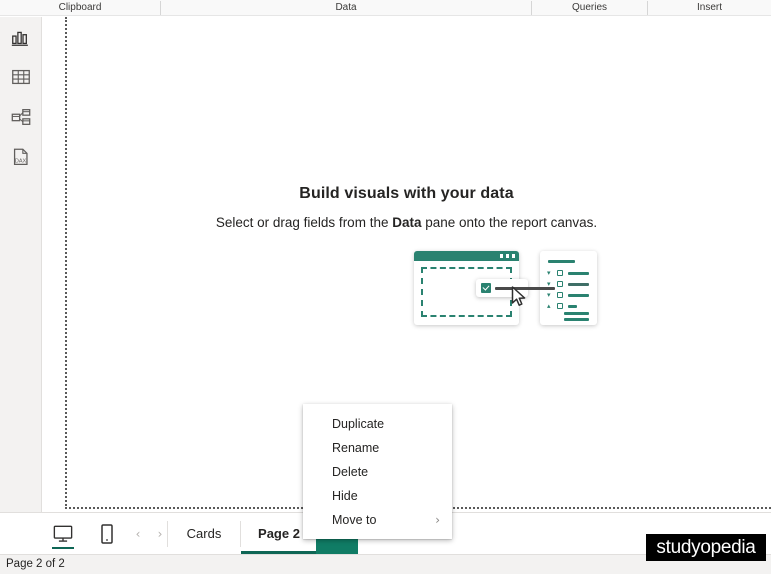 The image size is (771, 574). I want to click on context-menu-item-label: Duplicate, so click(358, 424).